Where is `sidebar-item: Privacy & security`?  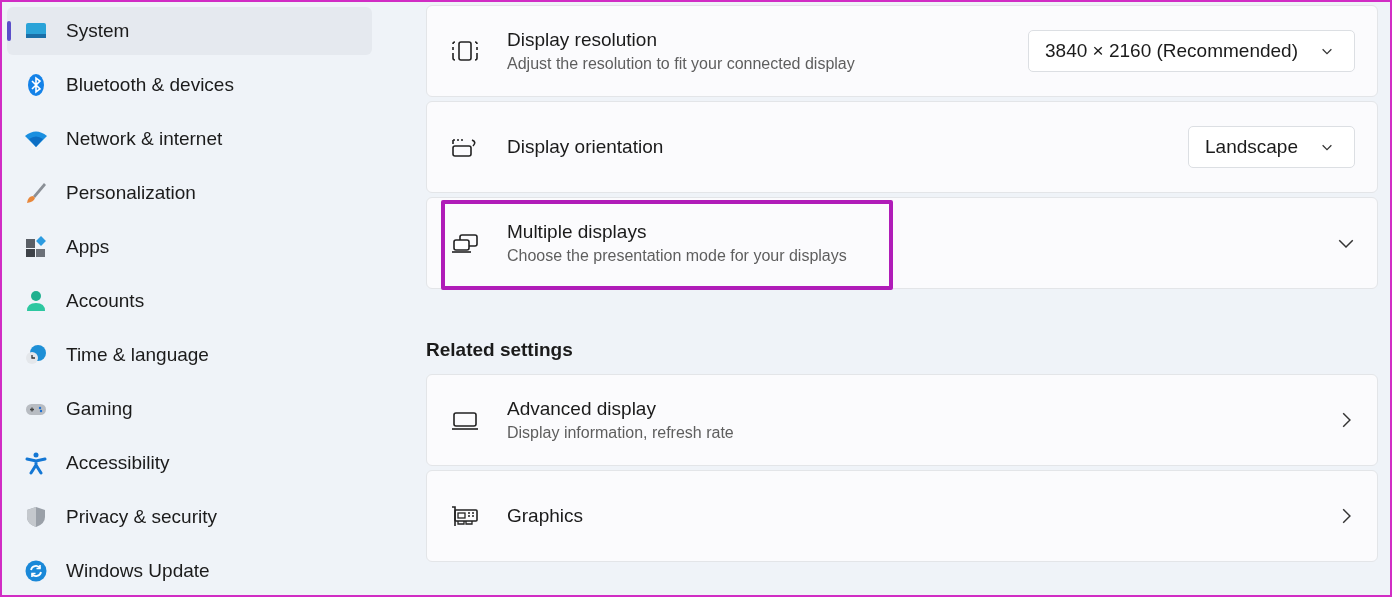
sidebar-item: Privacy & security is located at coordinates (189, 517).